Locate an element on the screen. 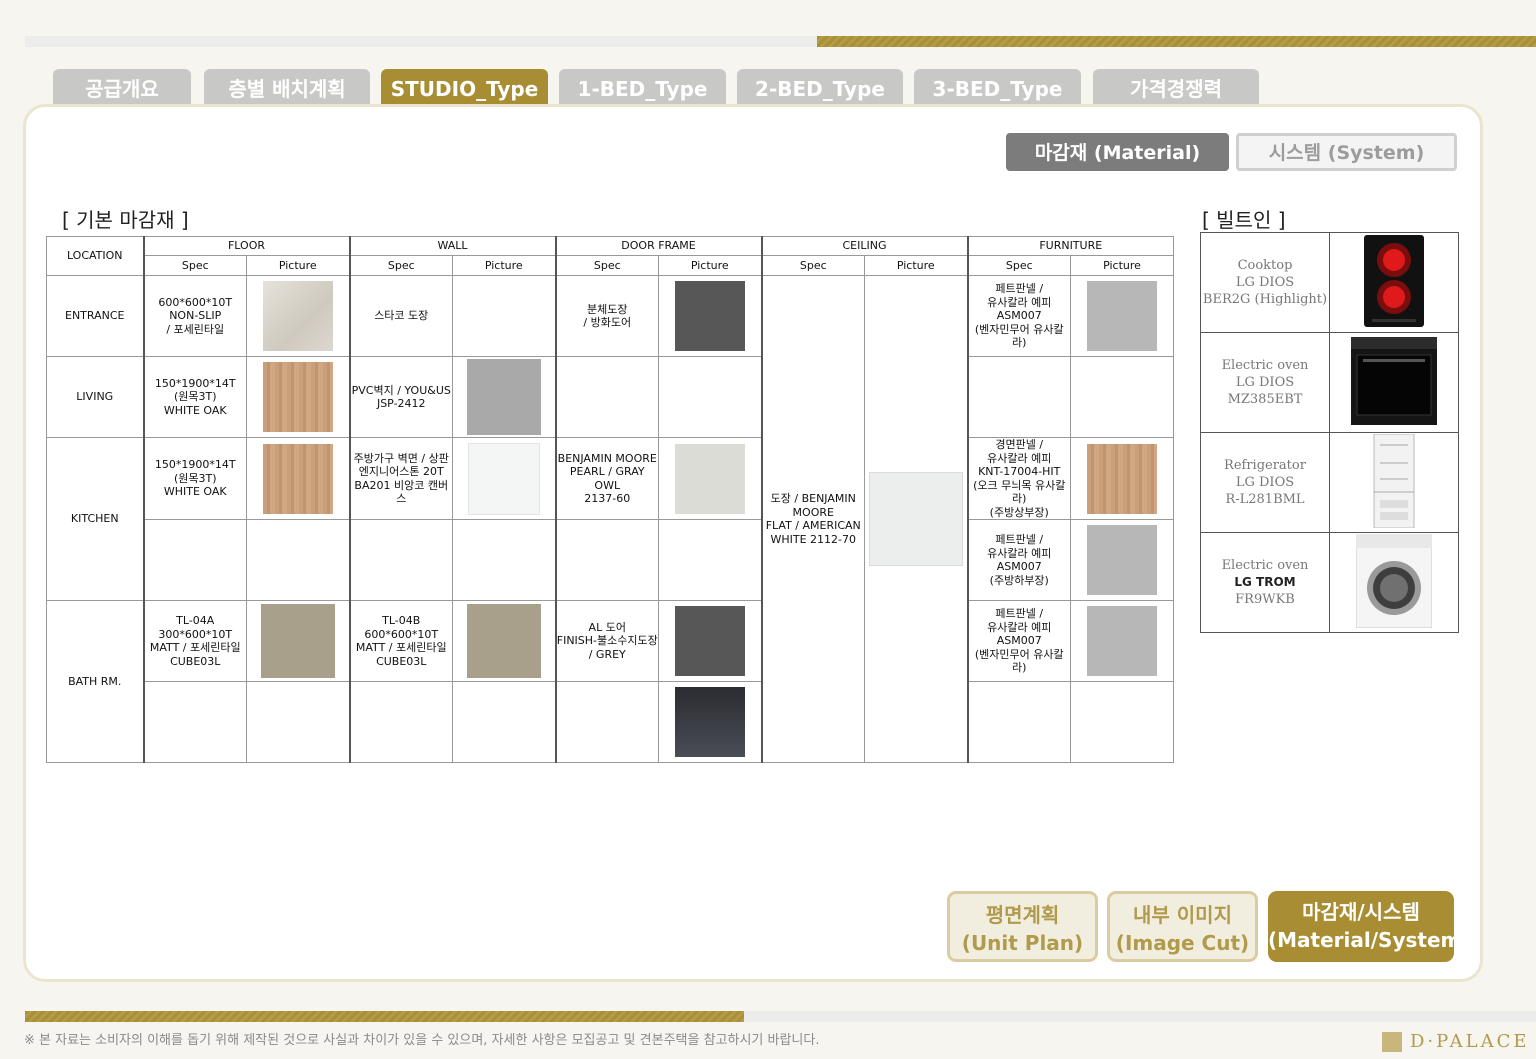 Image resolution: width=1536 pixels, height=1059 pixels. tab-floor-plan: 층별 배치계획 is located at coordinates (287, 88).